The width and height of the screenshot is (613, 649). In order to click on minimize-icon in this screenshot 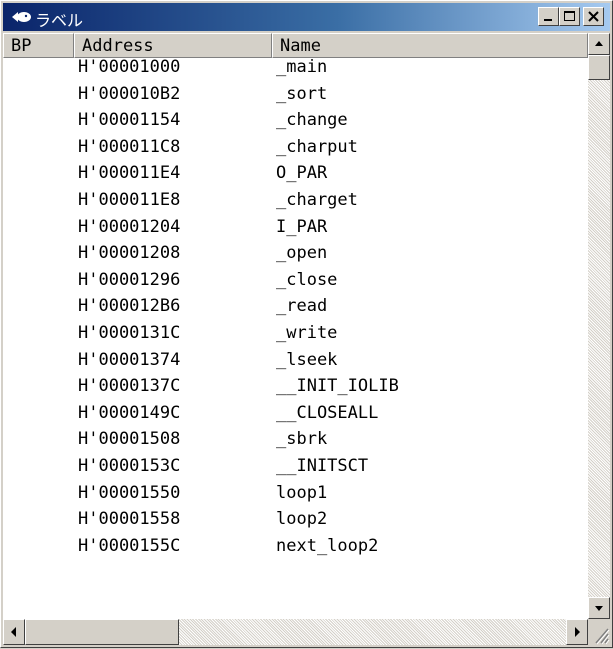, I will do `click(548, 20)`.